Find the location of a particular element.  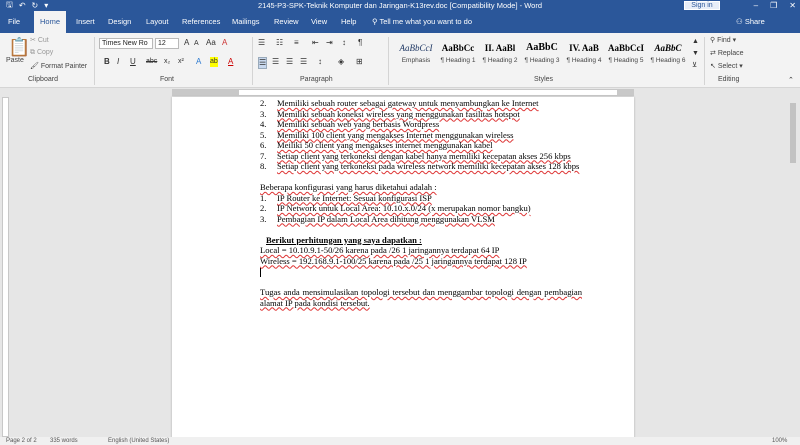

style-heading-3: AaBbC ¶ Heading 3 is located at coordinates (542, 53).